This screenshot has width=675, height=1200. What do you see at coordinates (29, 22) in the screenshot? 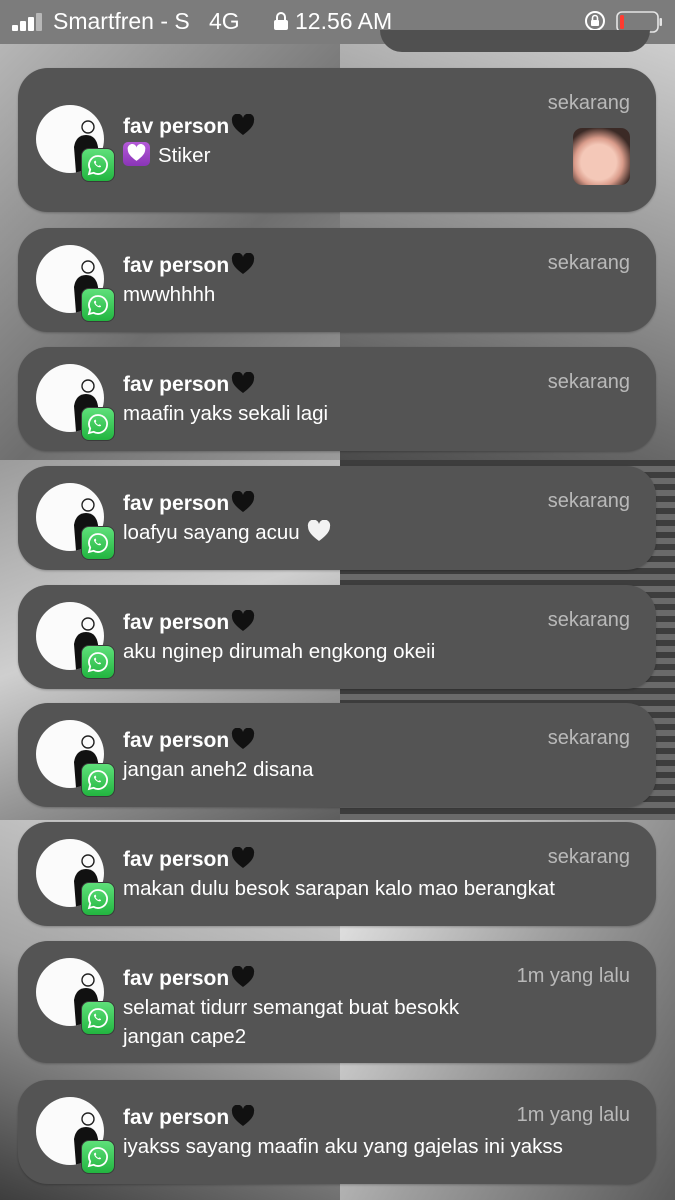
I see `signal-strength-icon` at bounding box center [29, 22].